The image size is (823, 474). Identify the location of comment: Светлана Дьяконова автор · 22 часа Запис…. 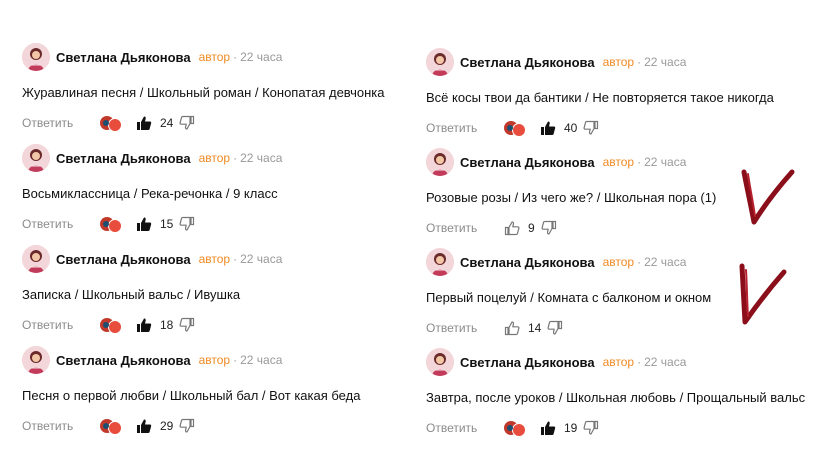
(222, 290).